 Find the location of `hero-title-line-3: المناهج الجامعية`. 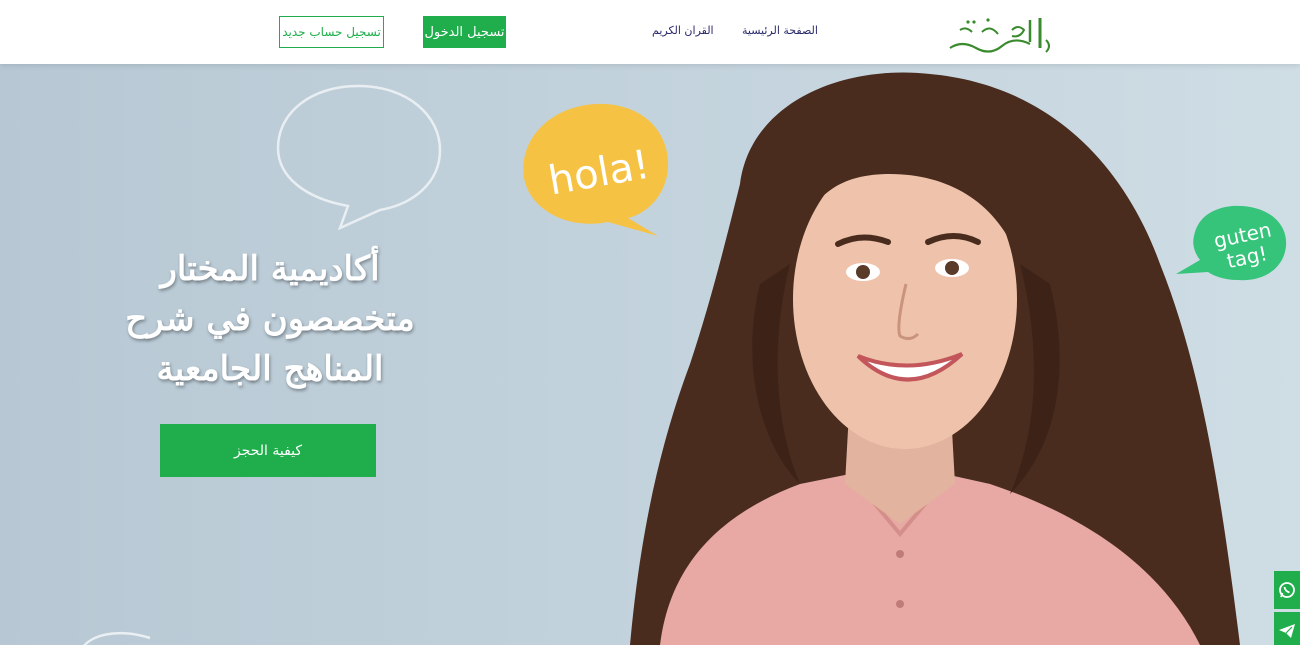

hero-title-line-3: المناهج الجامعية is located at coordinates (270, 369).